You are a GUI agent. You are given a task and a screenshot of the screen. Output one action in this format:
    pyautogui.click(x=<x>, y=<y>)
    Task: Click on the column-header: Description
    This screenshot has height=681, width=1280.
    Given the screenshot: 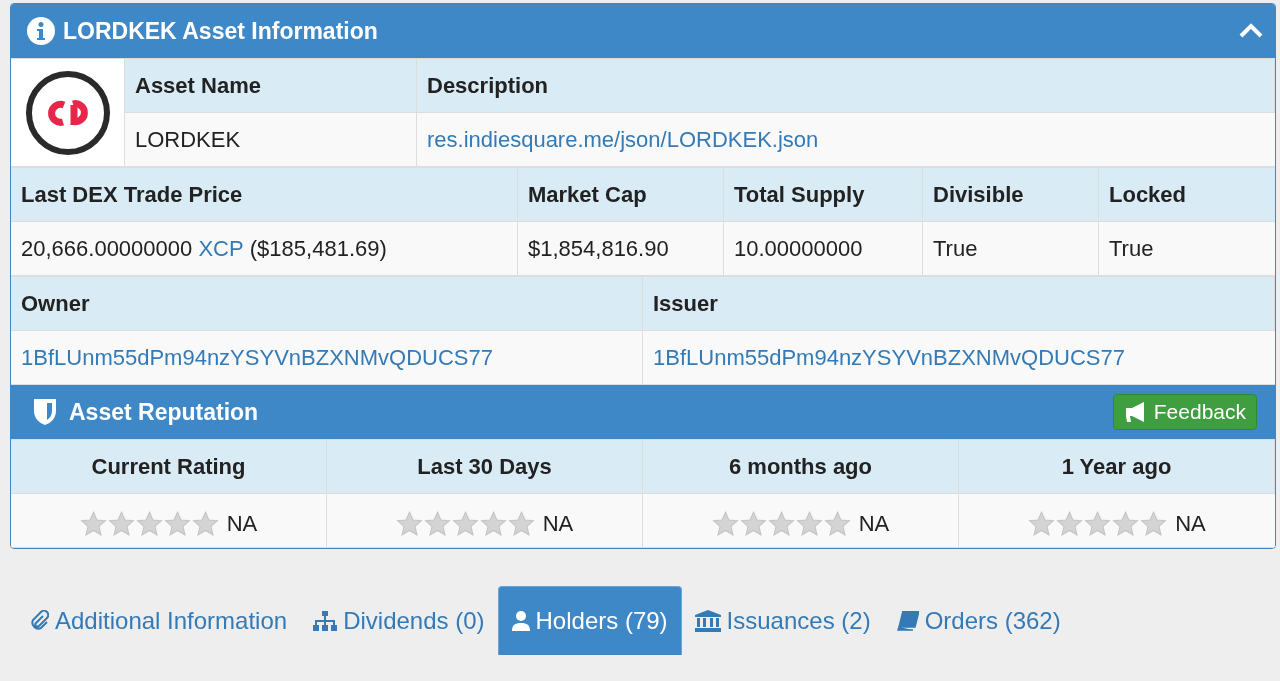 What is the action you would take?
    pyautogui.click(x=846, y=86)
    